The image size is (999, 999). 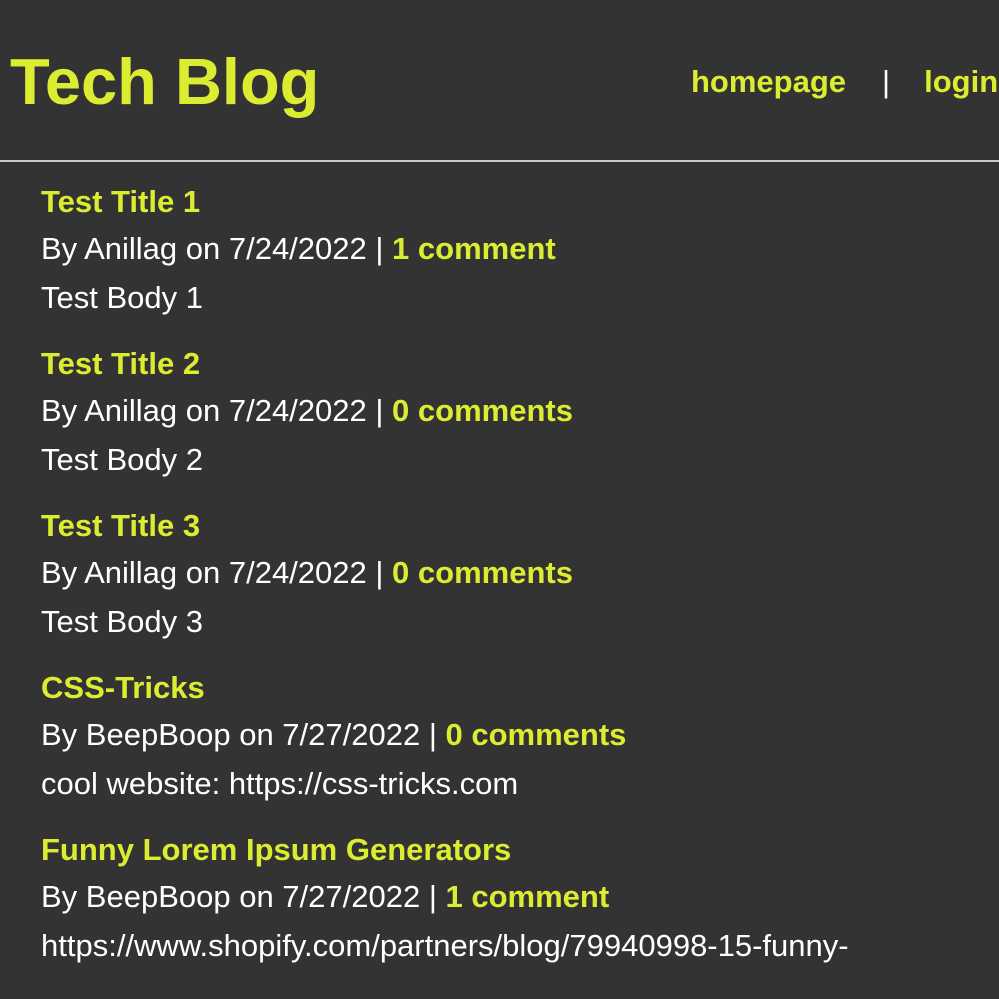 I want to click on post-title-link: CSS-Tricks, so click(x=520, y=688).